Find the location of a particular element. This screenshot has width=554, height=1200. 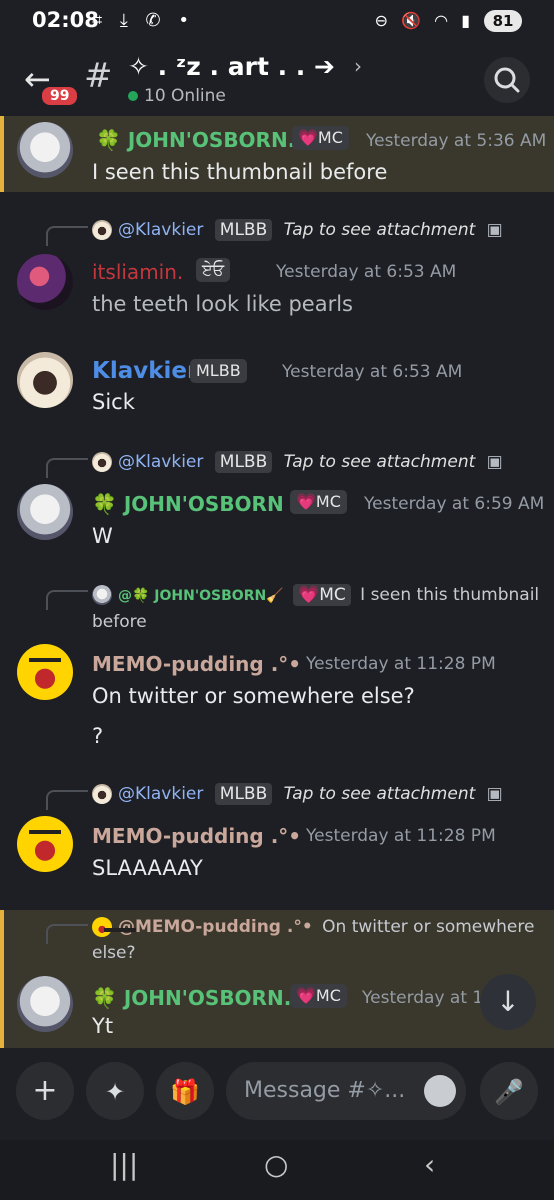

apps-icon: ✦ is located at coordinates (115, 1092).